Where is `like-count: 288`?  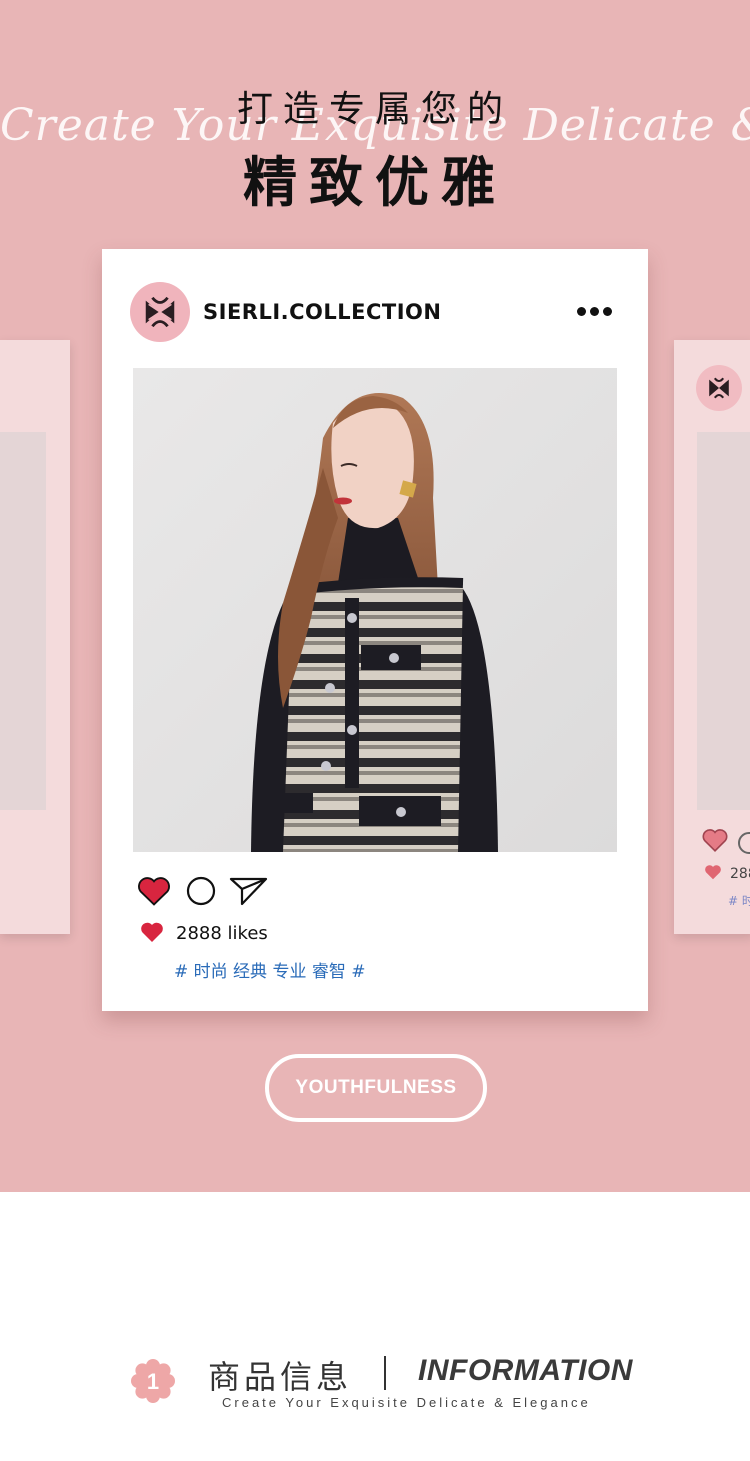
like-count: 288 is located at coordinates (740, 874).